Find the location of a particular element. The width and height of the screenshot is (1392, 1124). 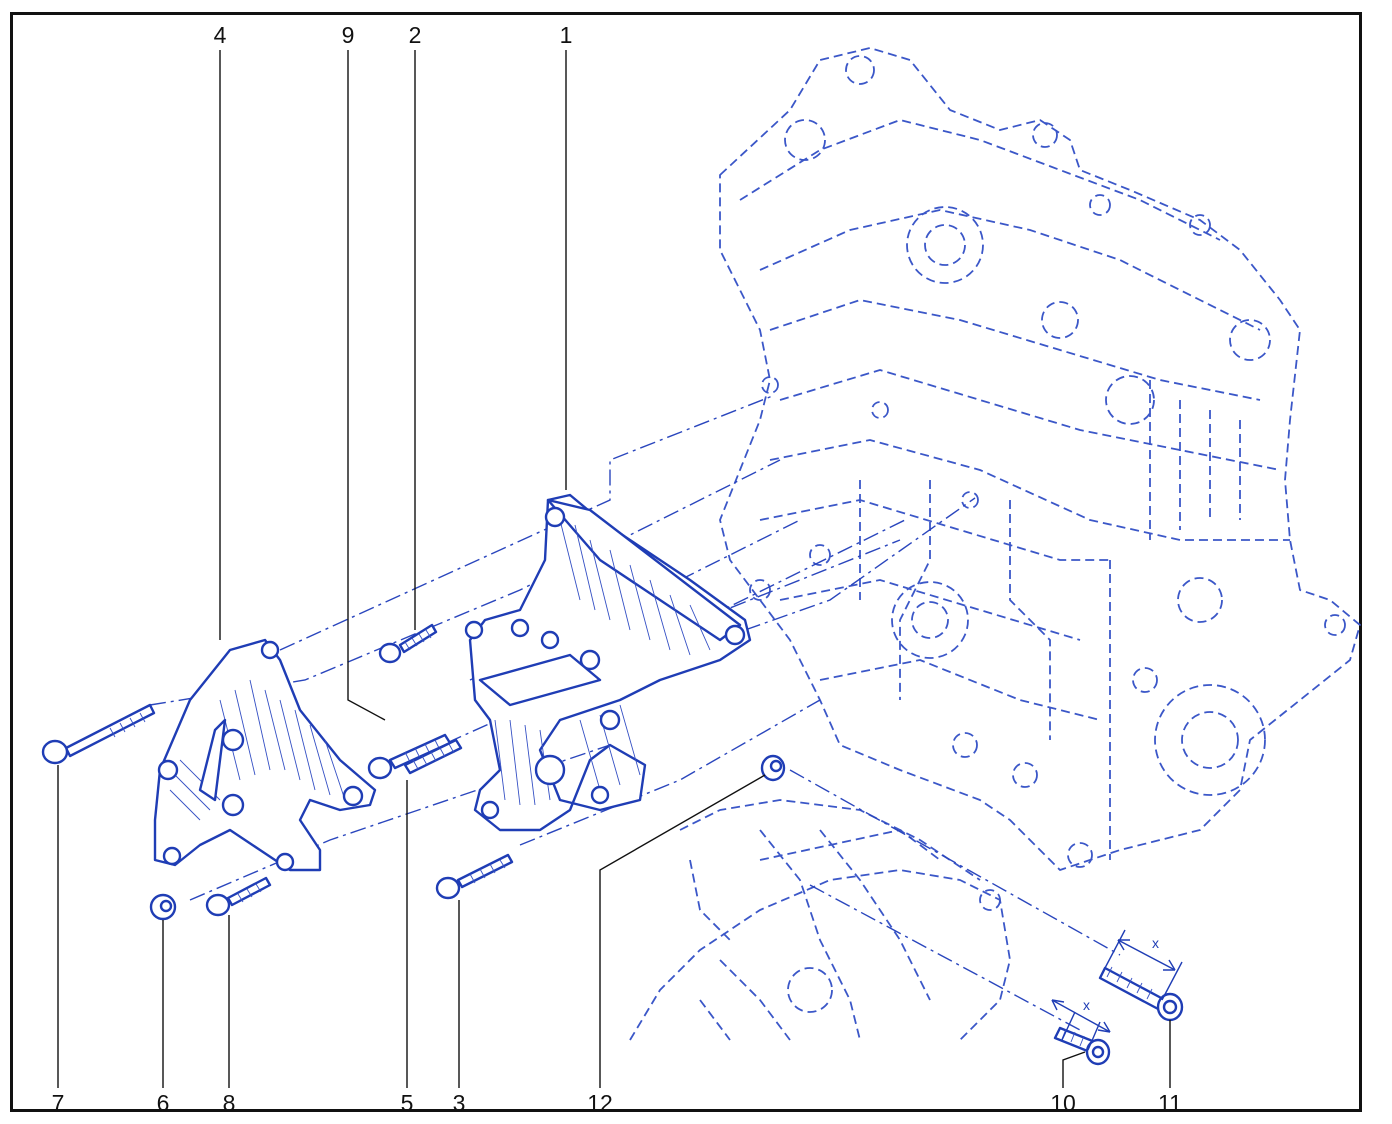

callout-2: 2 is located at coordinates (415, 35).